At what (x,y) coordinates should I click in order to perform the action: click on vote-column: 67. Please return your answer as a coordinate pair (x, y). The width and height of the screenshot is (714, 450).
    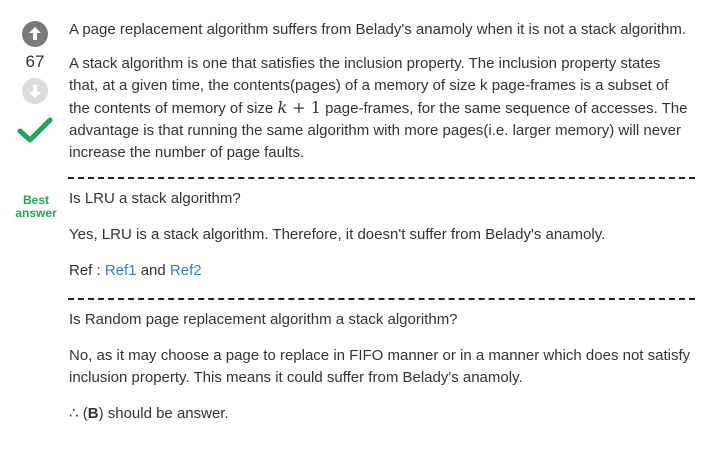
    Looking at the image, I should click on (35, 83).